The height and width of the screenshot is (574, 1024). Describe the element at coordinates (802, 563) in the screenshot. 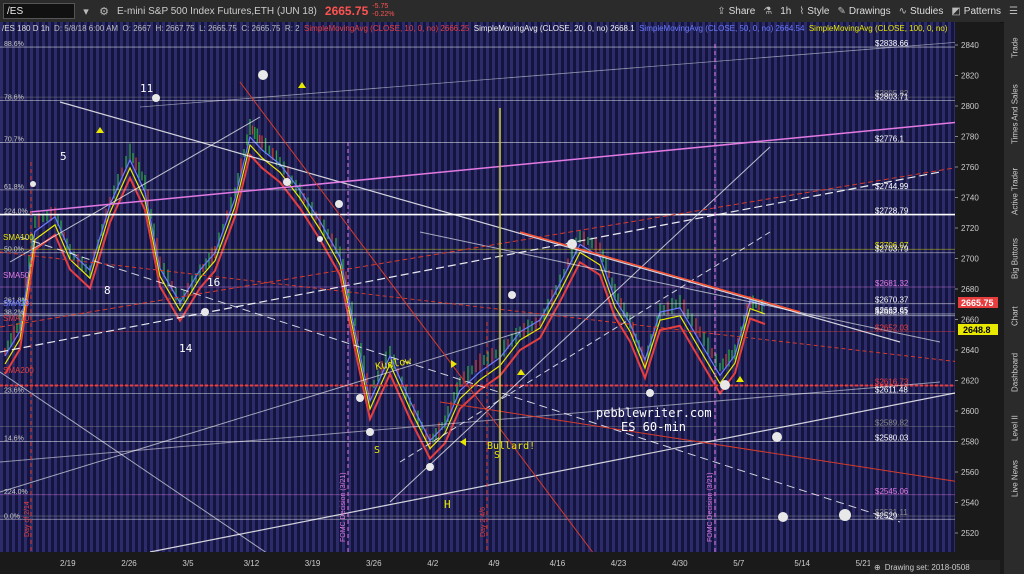

I see `date-tick-label: 5/14` at that location.